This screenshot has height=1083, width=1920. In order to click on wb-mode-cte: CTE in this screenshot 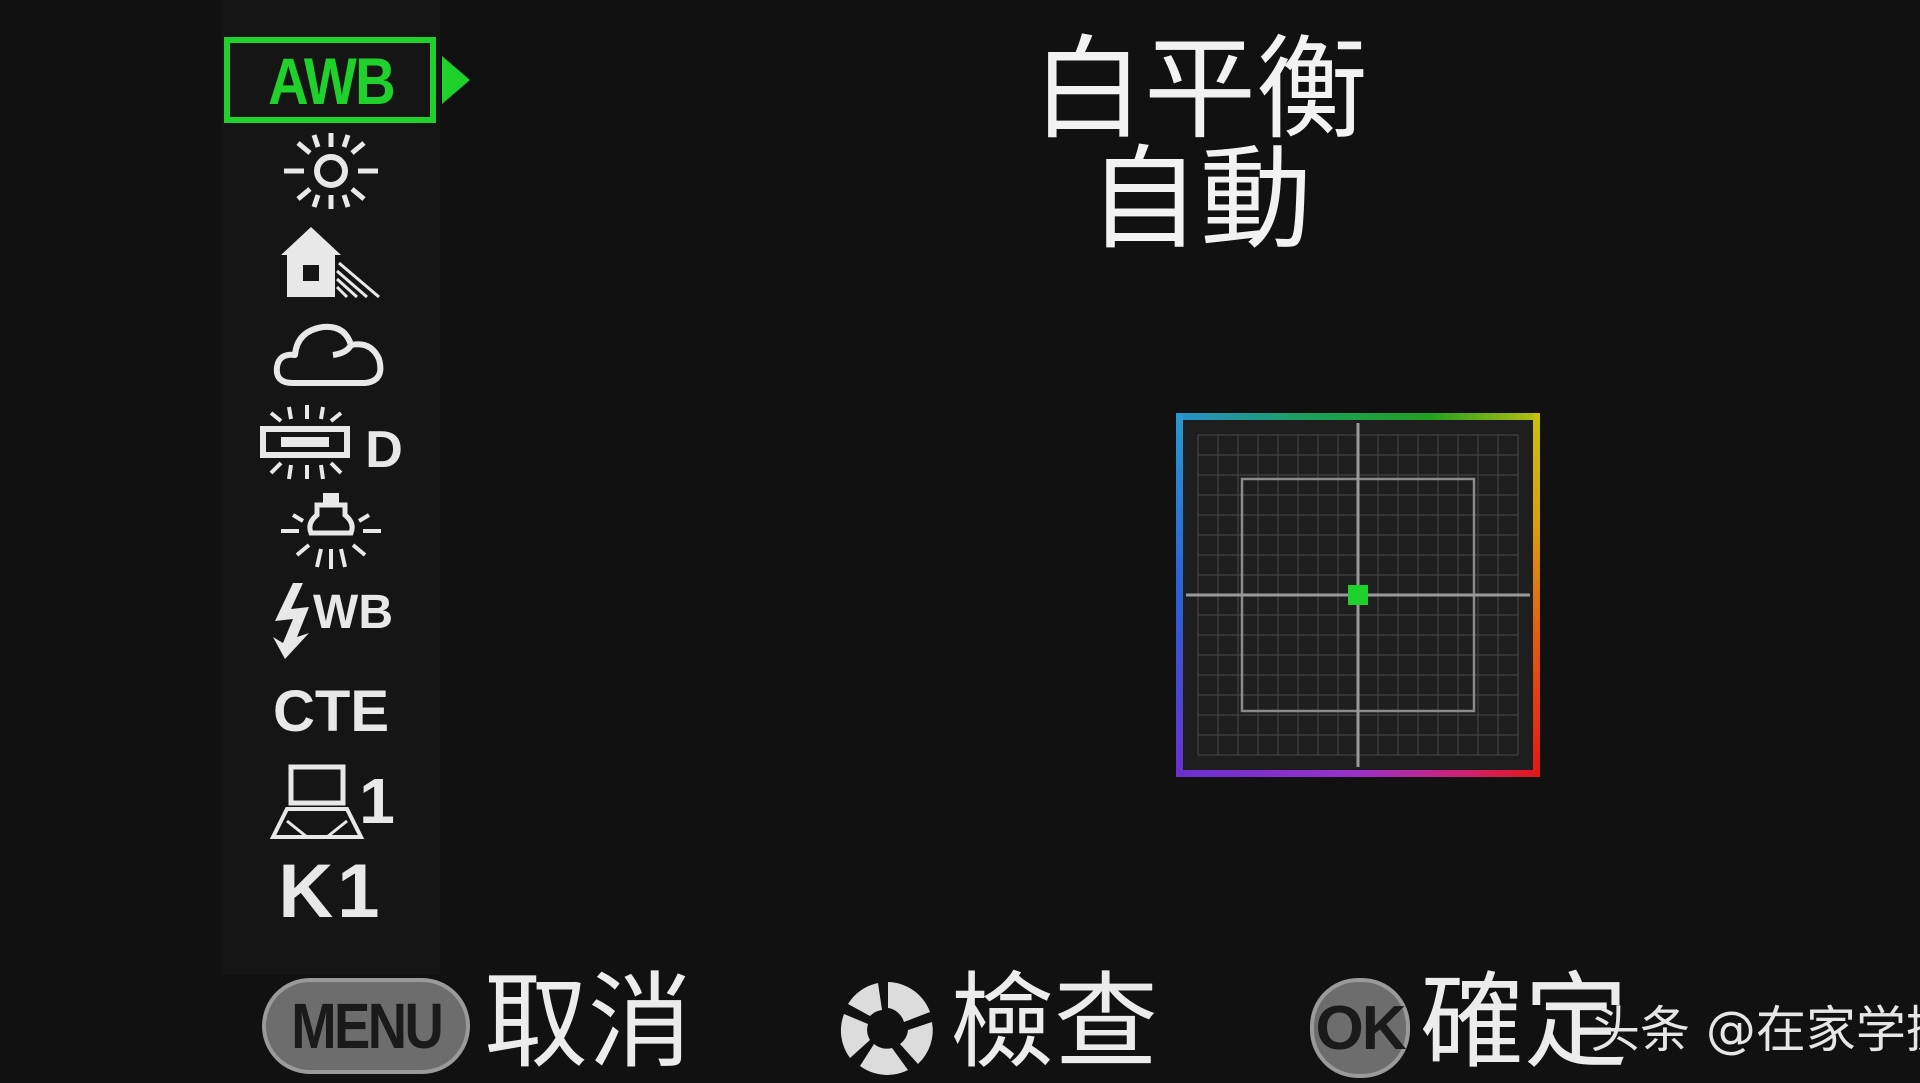, I will do `click(331, 711)`.